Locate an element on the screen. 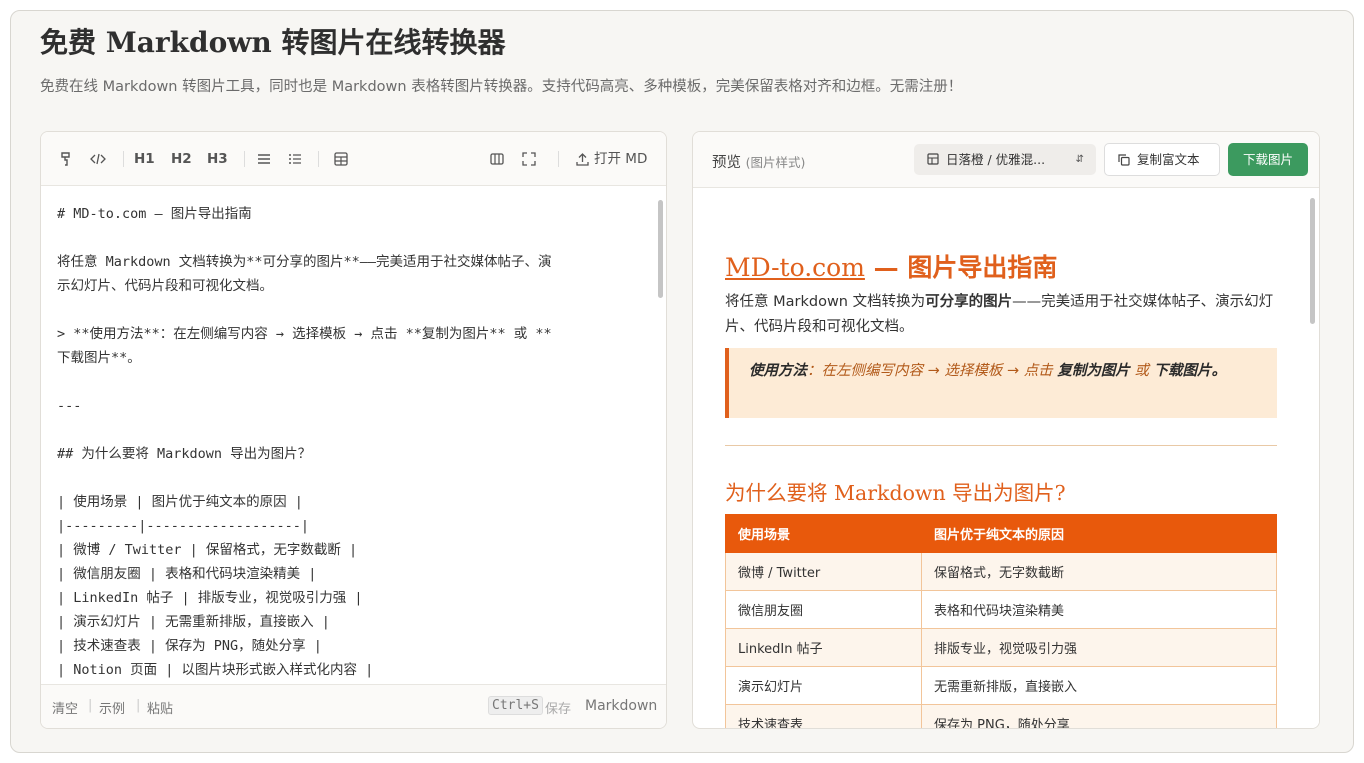  download-image-button: 下载图片 is located at coordinates (1268, 159).